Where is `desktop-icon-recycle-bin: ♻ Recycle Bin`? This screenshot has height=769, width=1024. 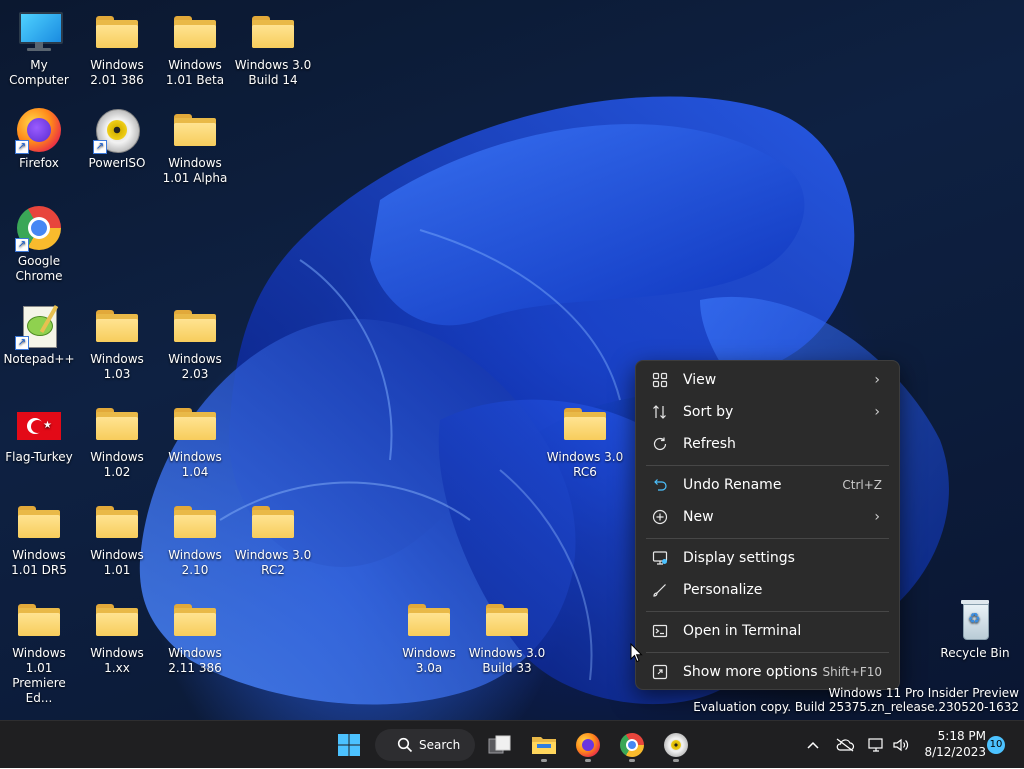
desktop-icon-recycle-bin: ♻ Recycle Bin is located at coordinates (975, 628).